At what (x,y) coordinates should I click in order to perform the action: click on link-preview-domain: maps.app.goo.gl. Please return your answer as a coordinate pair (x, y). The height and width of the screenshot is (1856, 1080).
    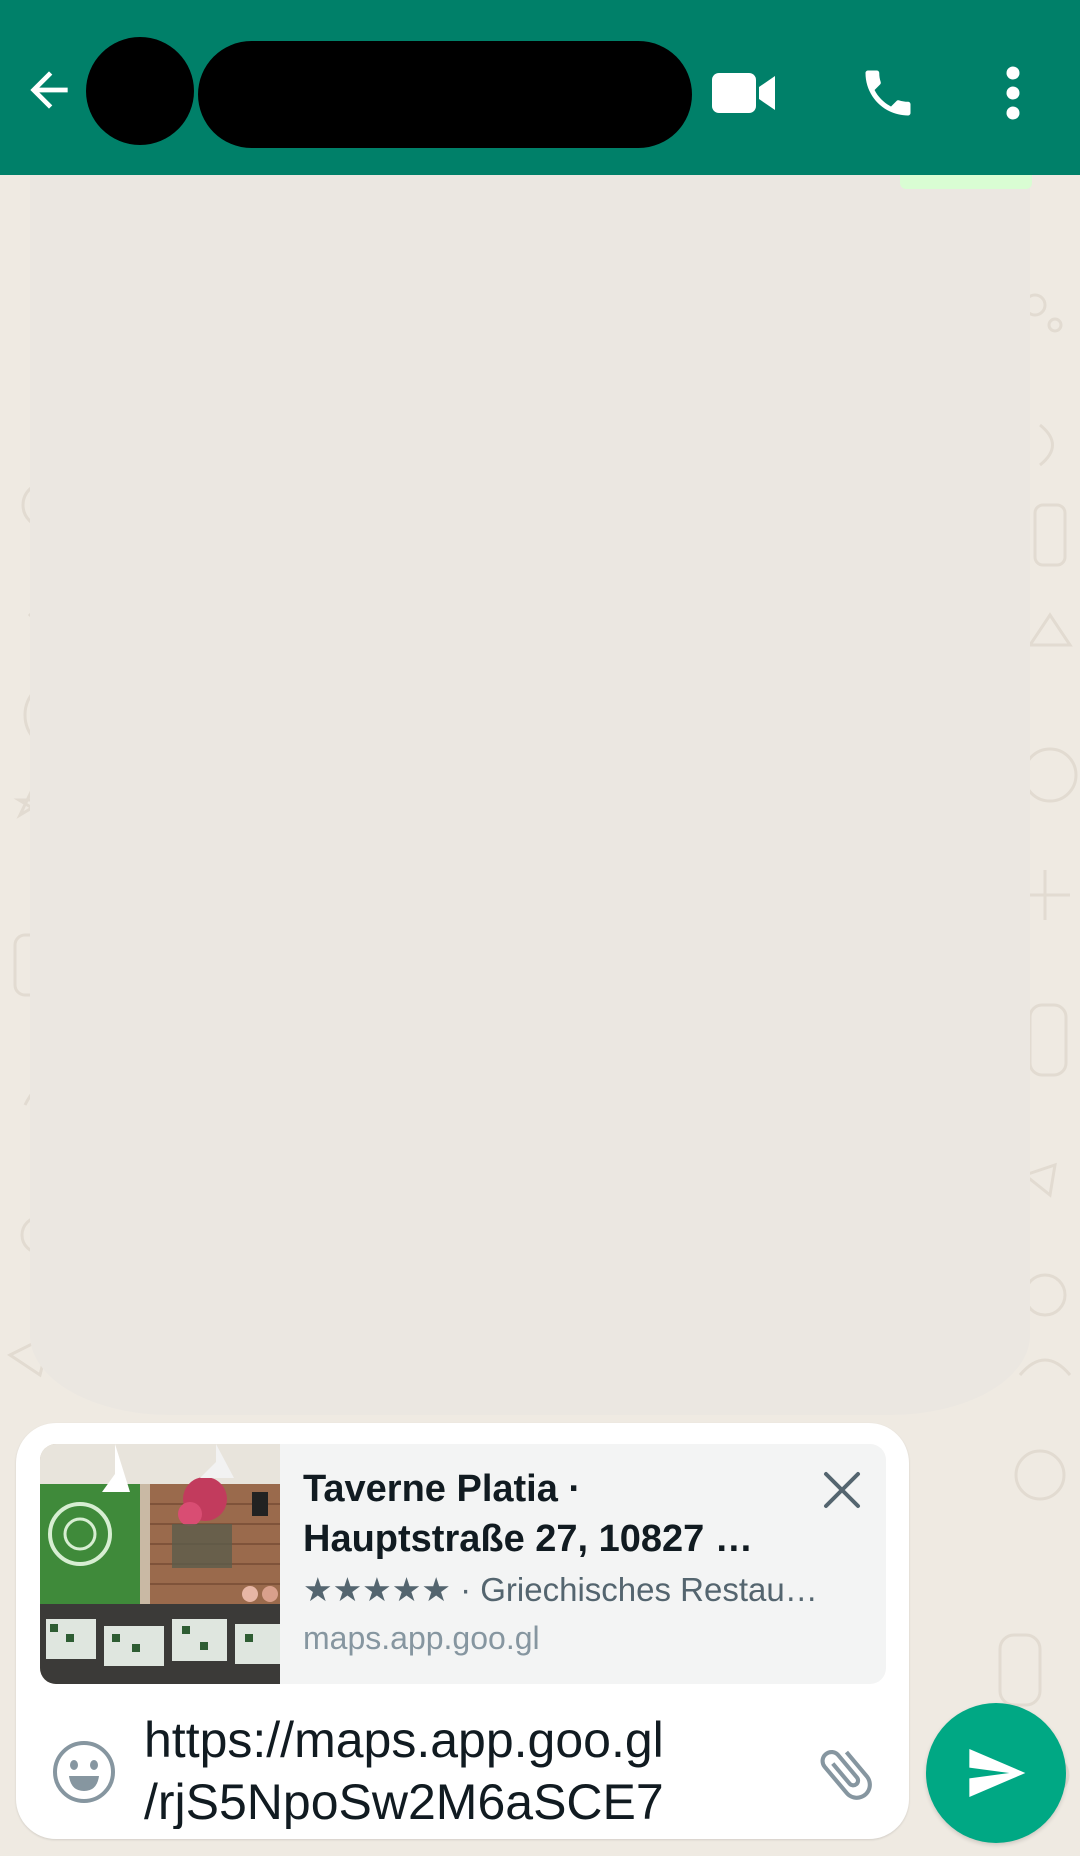
    Looking at the image, I should click on (421, 1638).